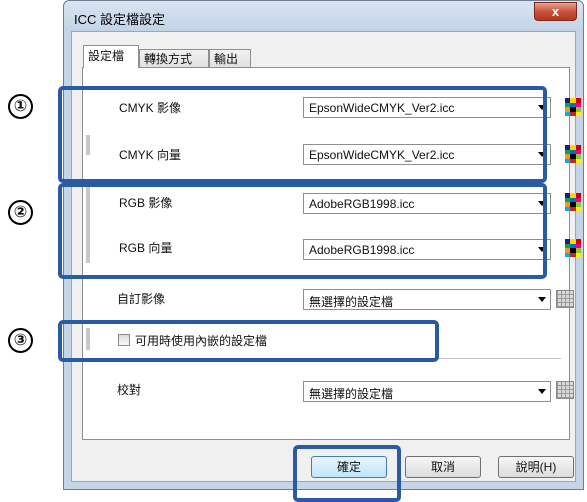  I want to click on window-title: ICC 設定檔設定, so click(120, 19).